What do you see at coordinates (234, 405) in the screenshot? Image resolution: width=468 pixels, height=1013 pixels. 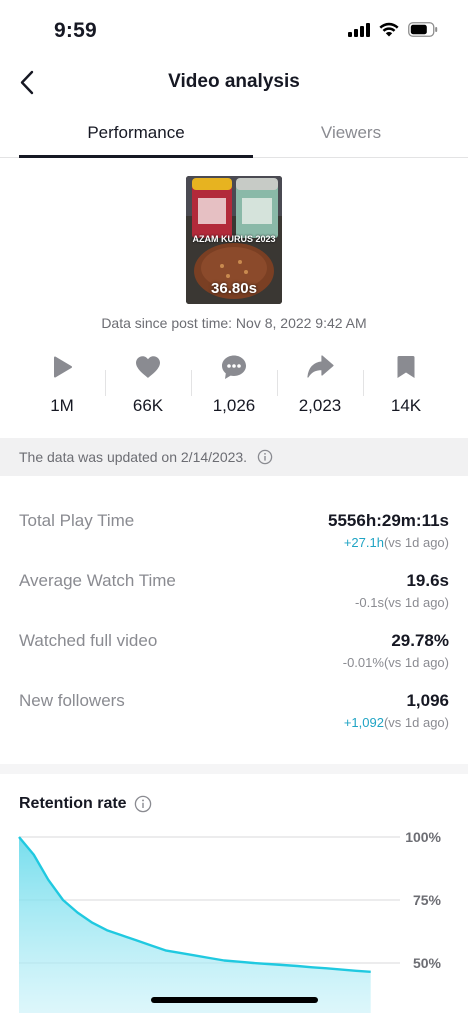 I see `comments-count: 1,026` at bounding box center [234, 405].